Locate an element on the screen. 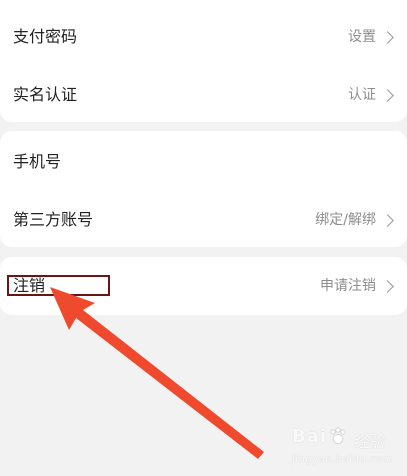 The height and width of the screenshot is (476, 407). phone-number-label: 手机号 is located at coordinates (37, 161).